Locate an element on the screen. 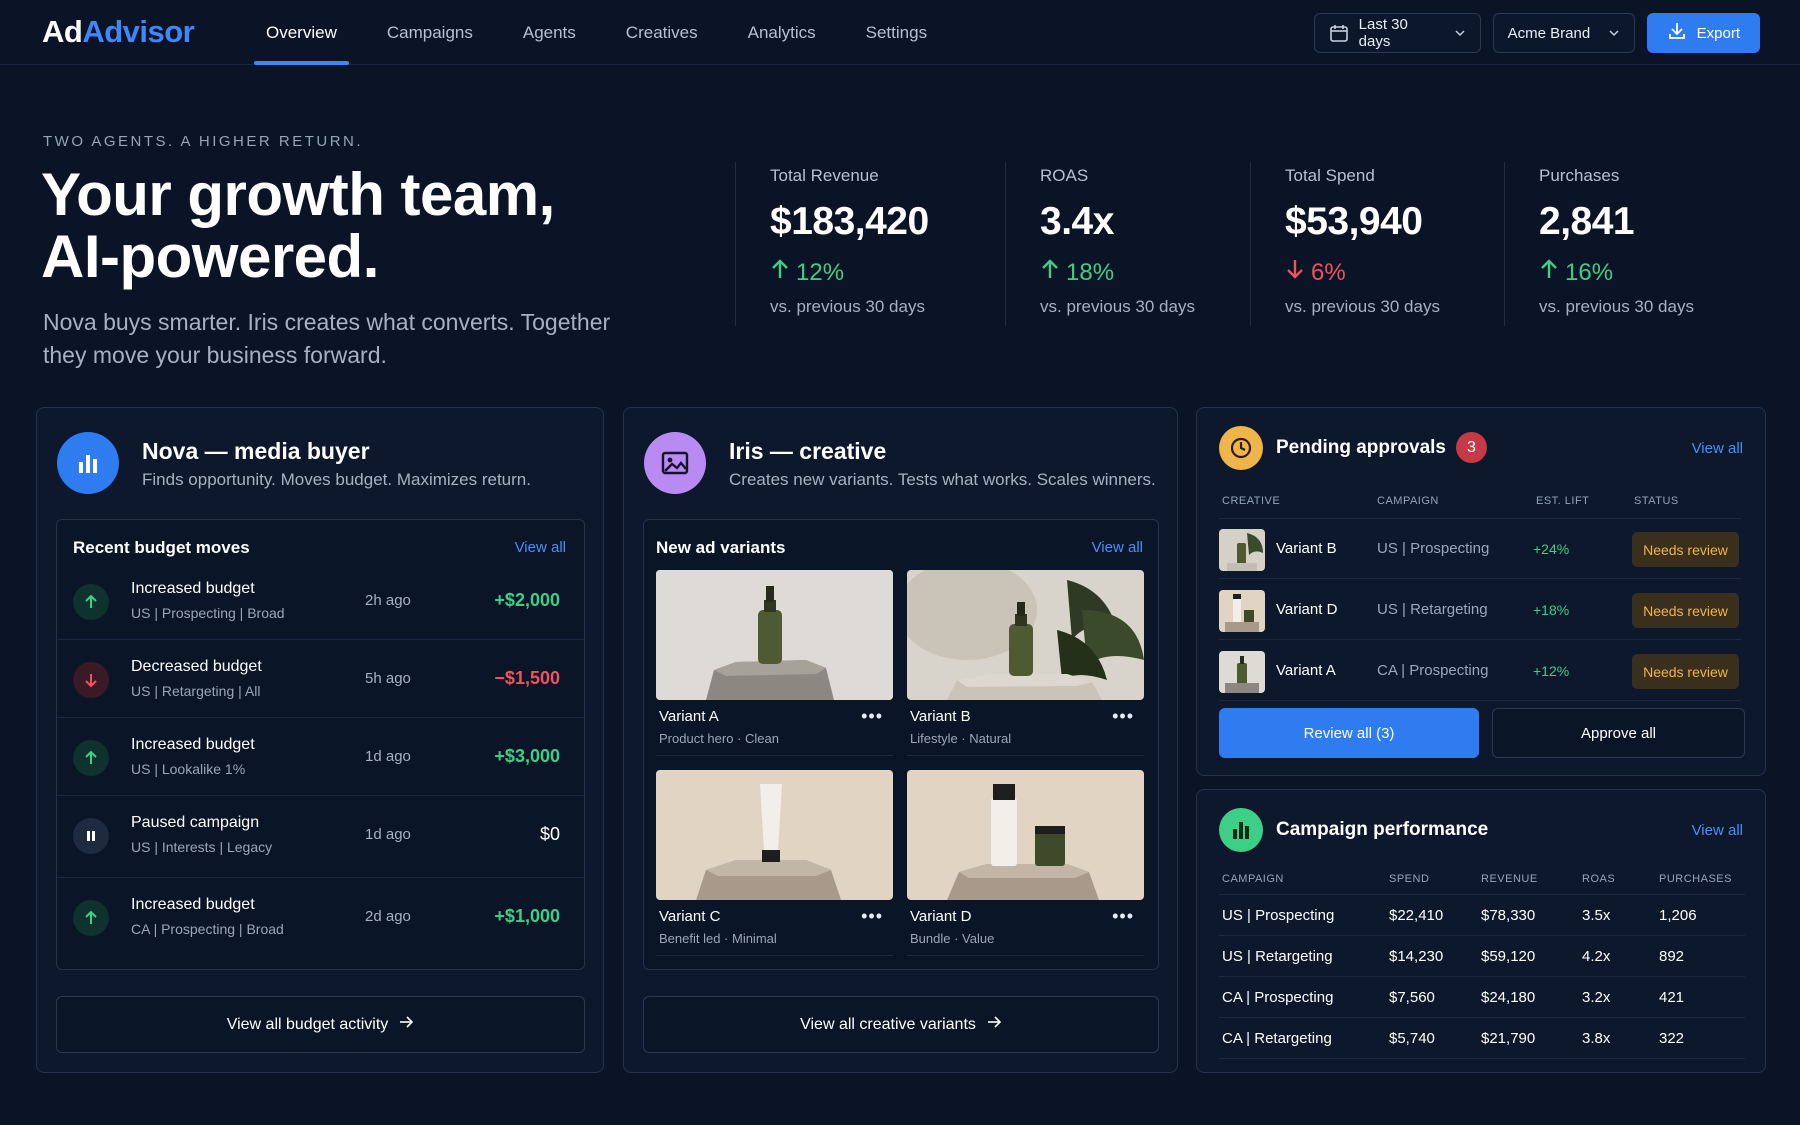  campaign-spend: $7,560 is located at coordinates (1412, 997).